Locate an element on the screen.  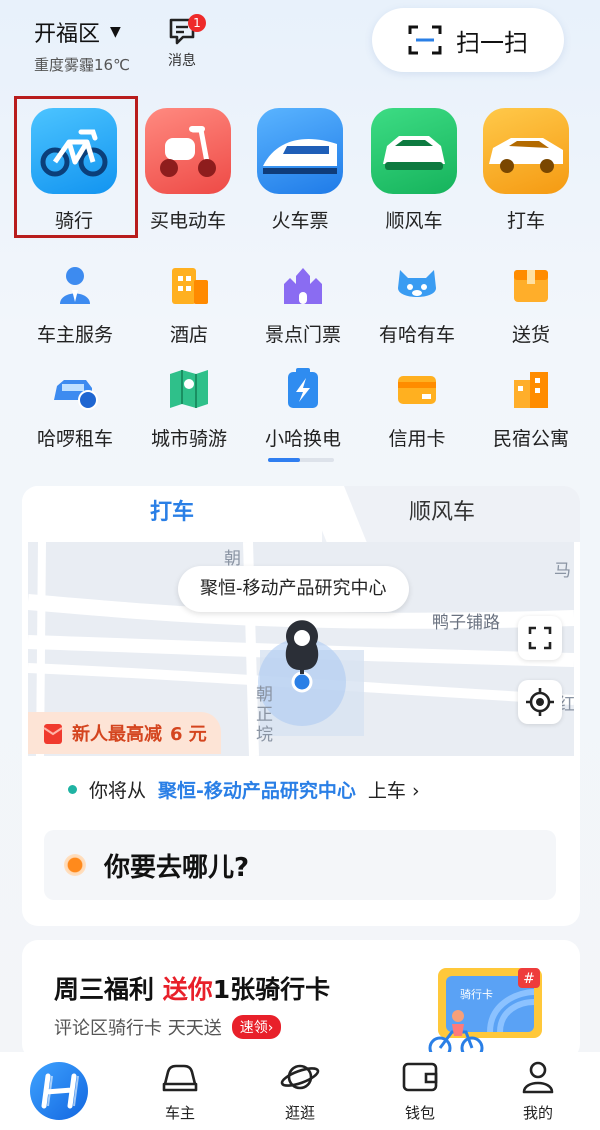
train-icon is located at coordinates (300, 151).